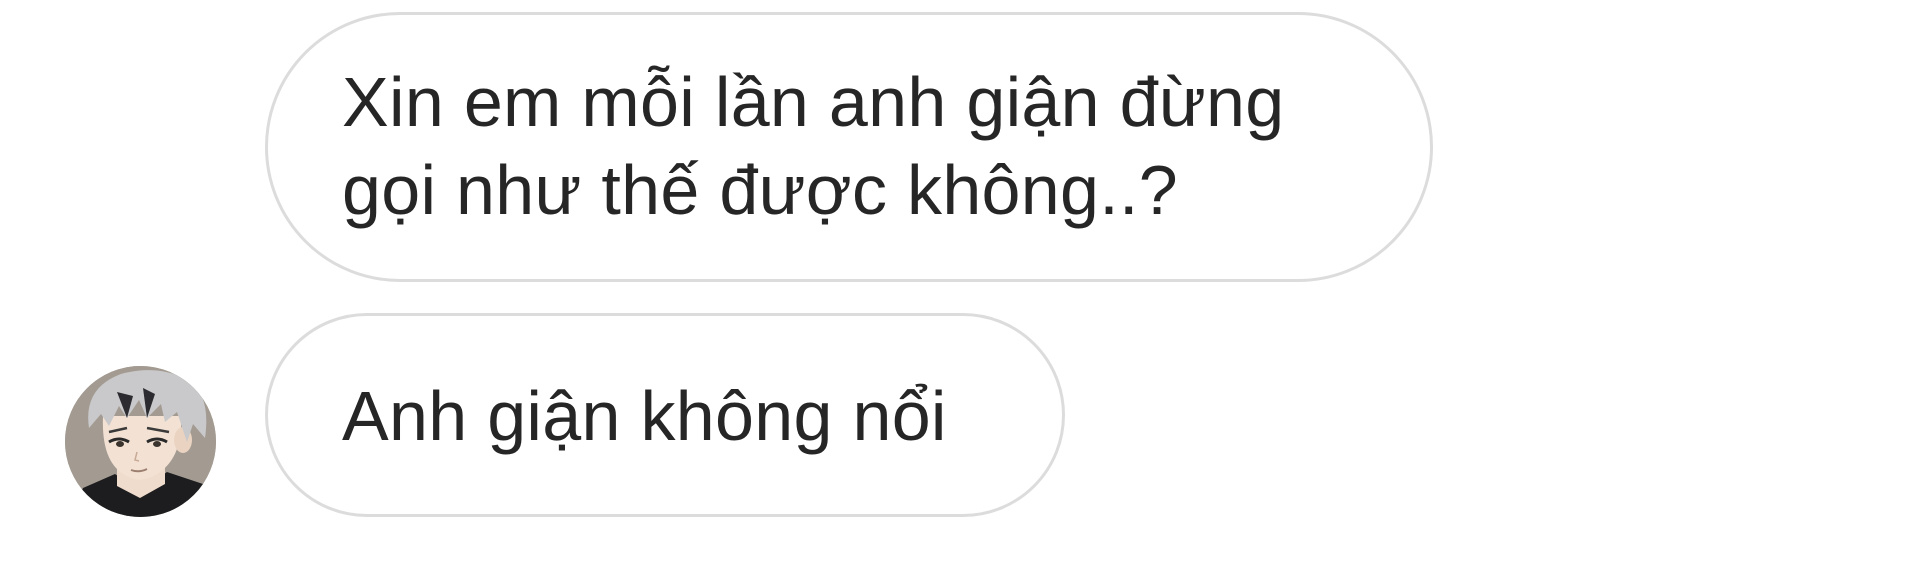 The height and width of the screenshot is (575, 1920). Describe the element at coordinates (644, 416) in the screenshot. I see `message-text-line: Anh giận không nổi` at that location.